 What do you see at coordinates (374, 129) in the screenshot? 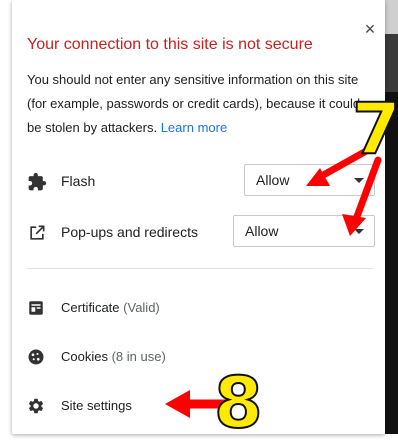
I see `step-number-7: 7` at bounding box center [374, 129].